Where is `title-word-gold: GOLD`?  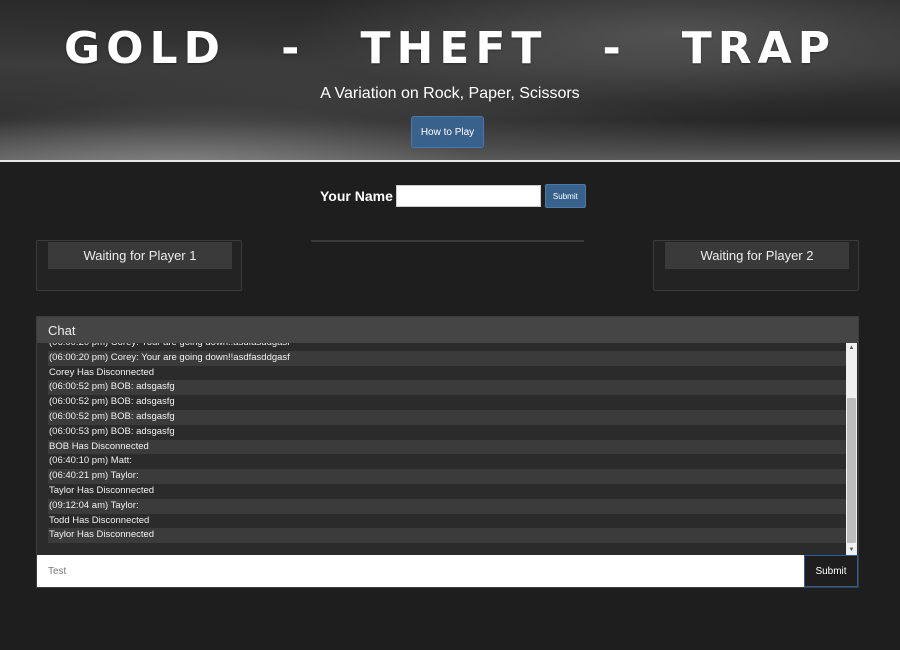 title-word-gold: GOLD is located at coordinates (145, 48).